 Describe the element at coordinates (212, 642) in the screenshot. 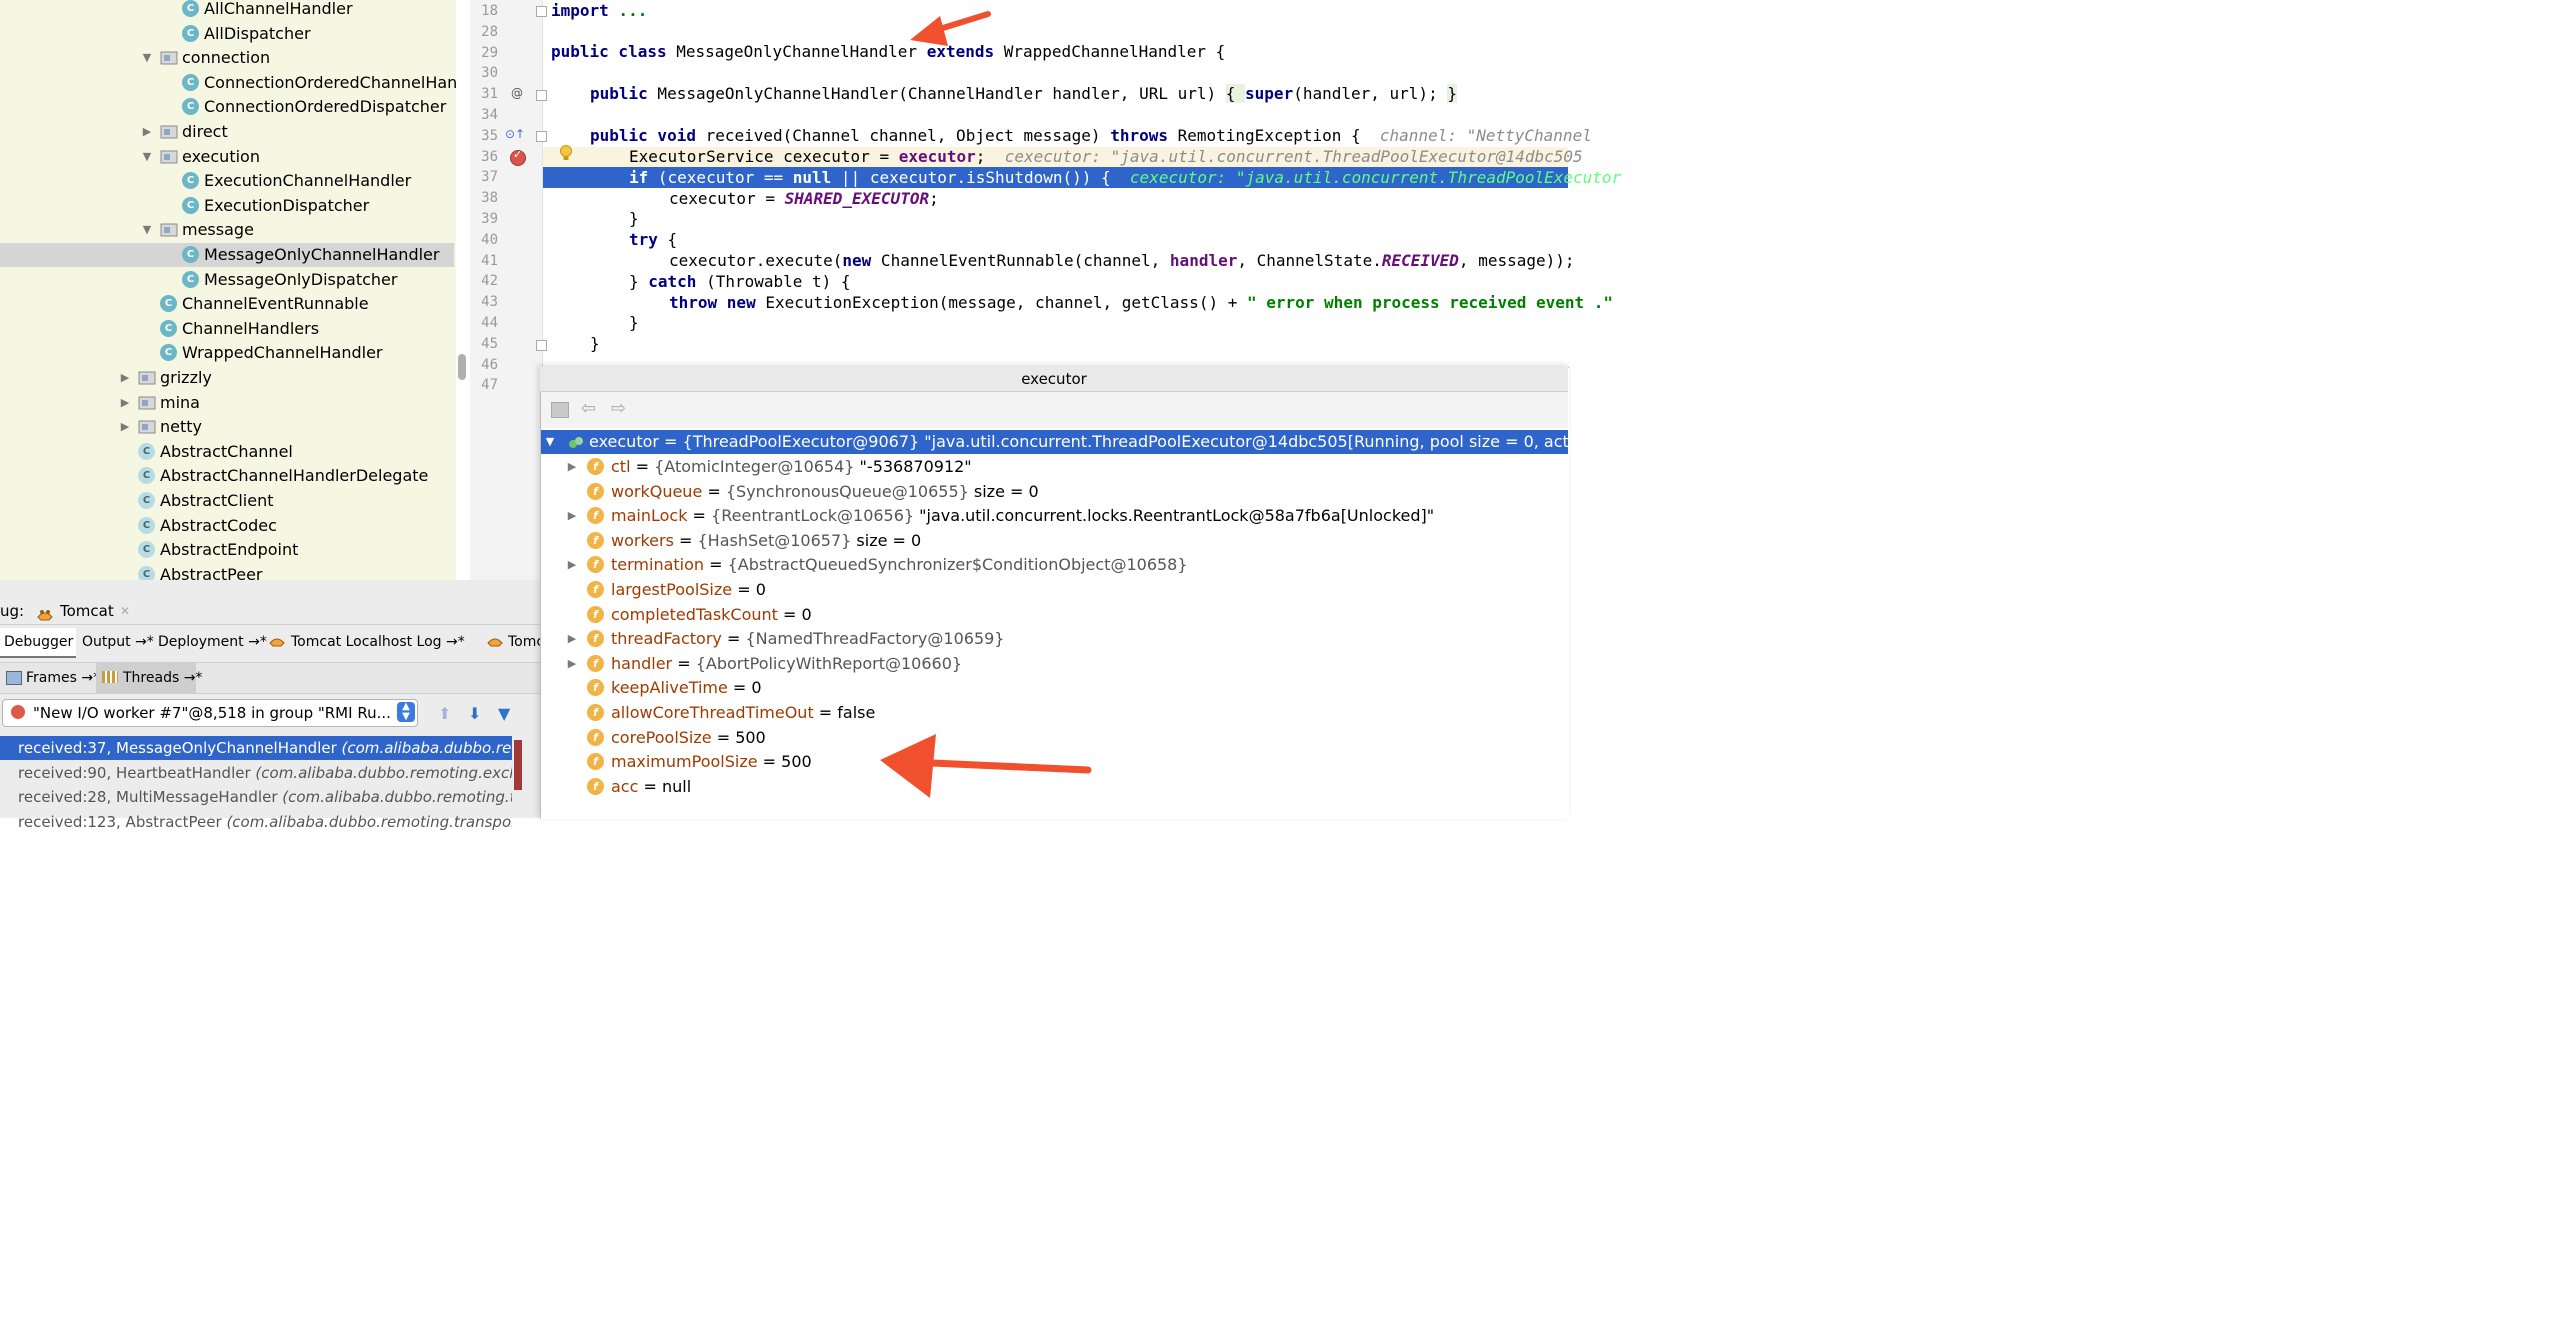

I see `tab-deployment: Deployment →*` at that location.